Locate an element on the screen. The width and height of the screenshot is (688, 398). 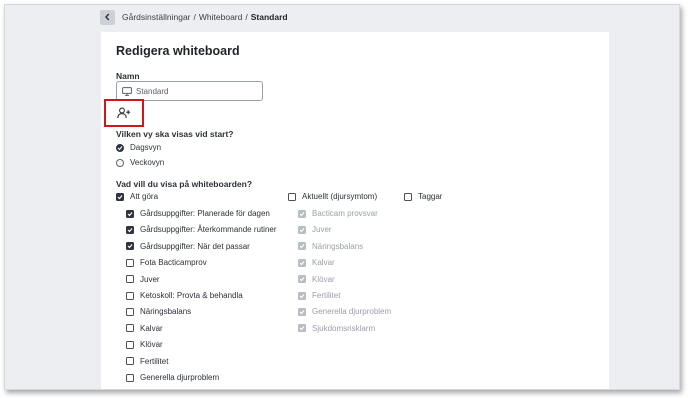
checkbox-todo-item: Juver is located at coordinates (143, 279).